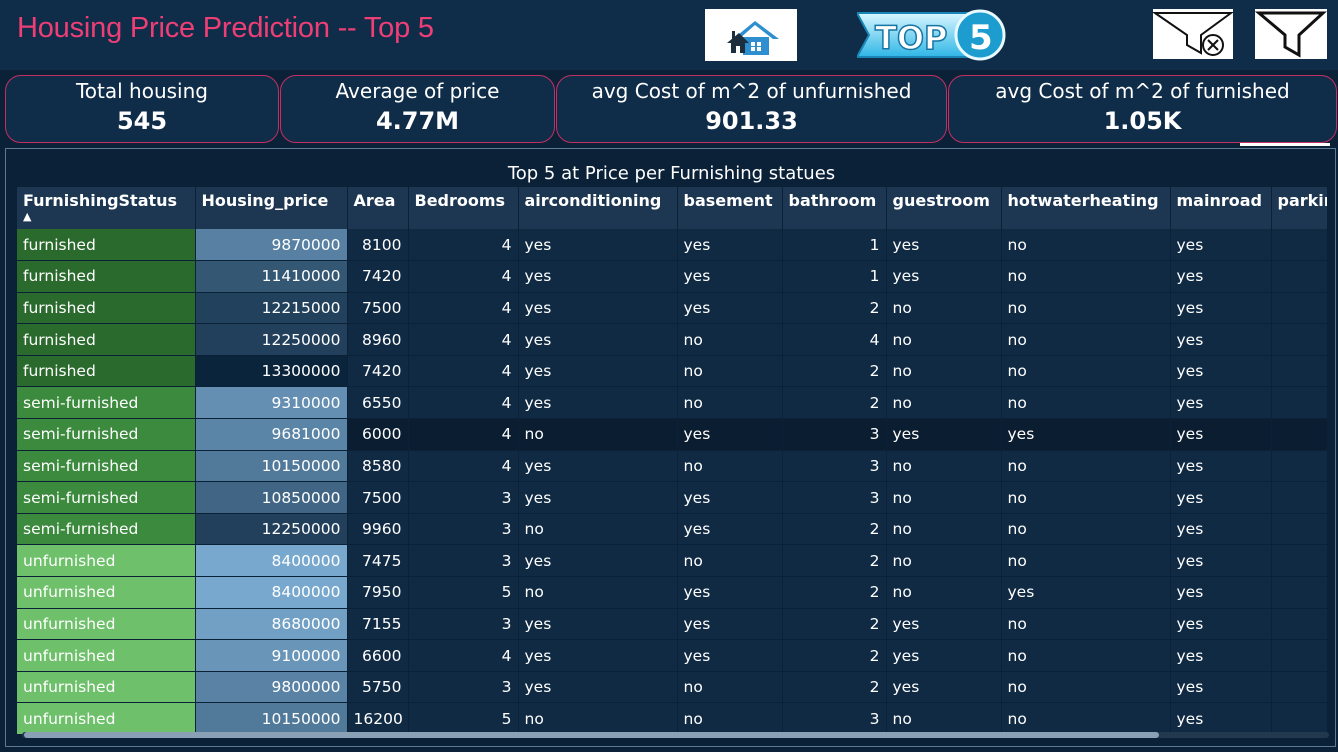 The height and width of the screenshot is (752, 1338). I want to click on table-row: unfurnished 9800000 5750 3 yes no 2 yes no yes, so click(672, 687).